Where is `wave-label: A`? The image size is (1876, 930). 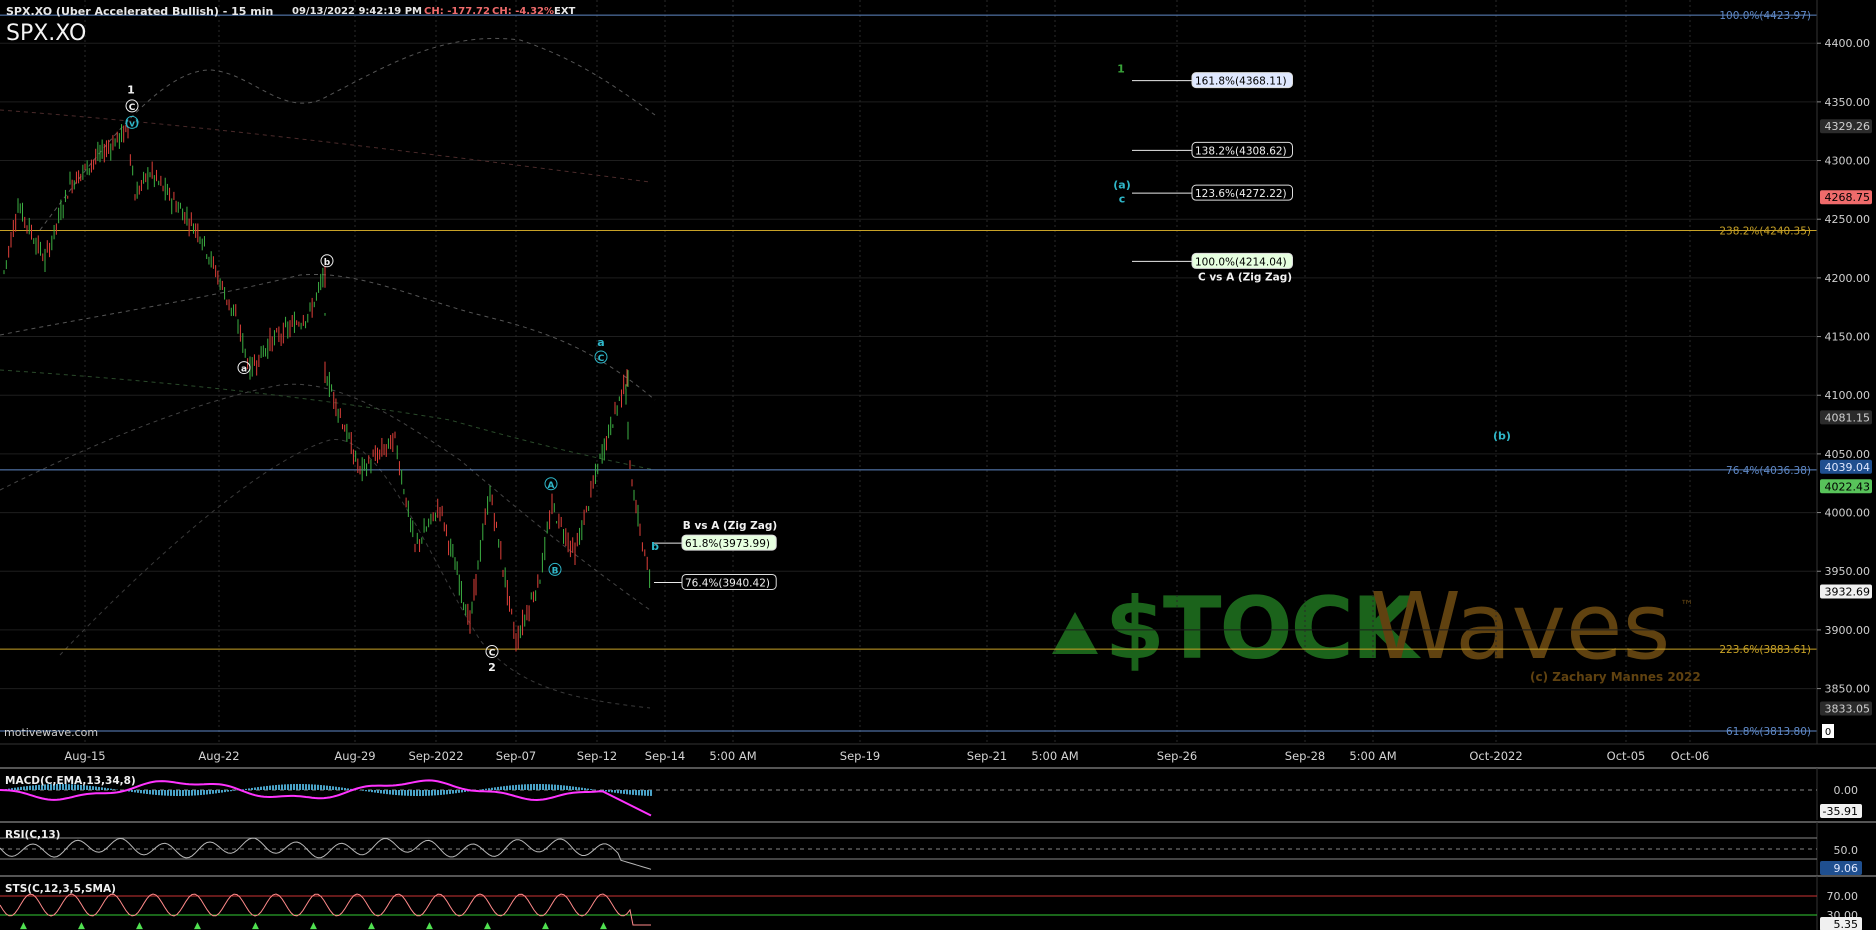 wave-label: A is located at coordinates (551, 486).